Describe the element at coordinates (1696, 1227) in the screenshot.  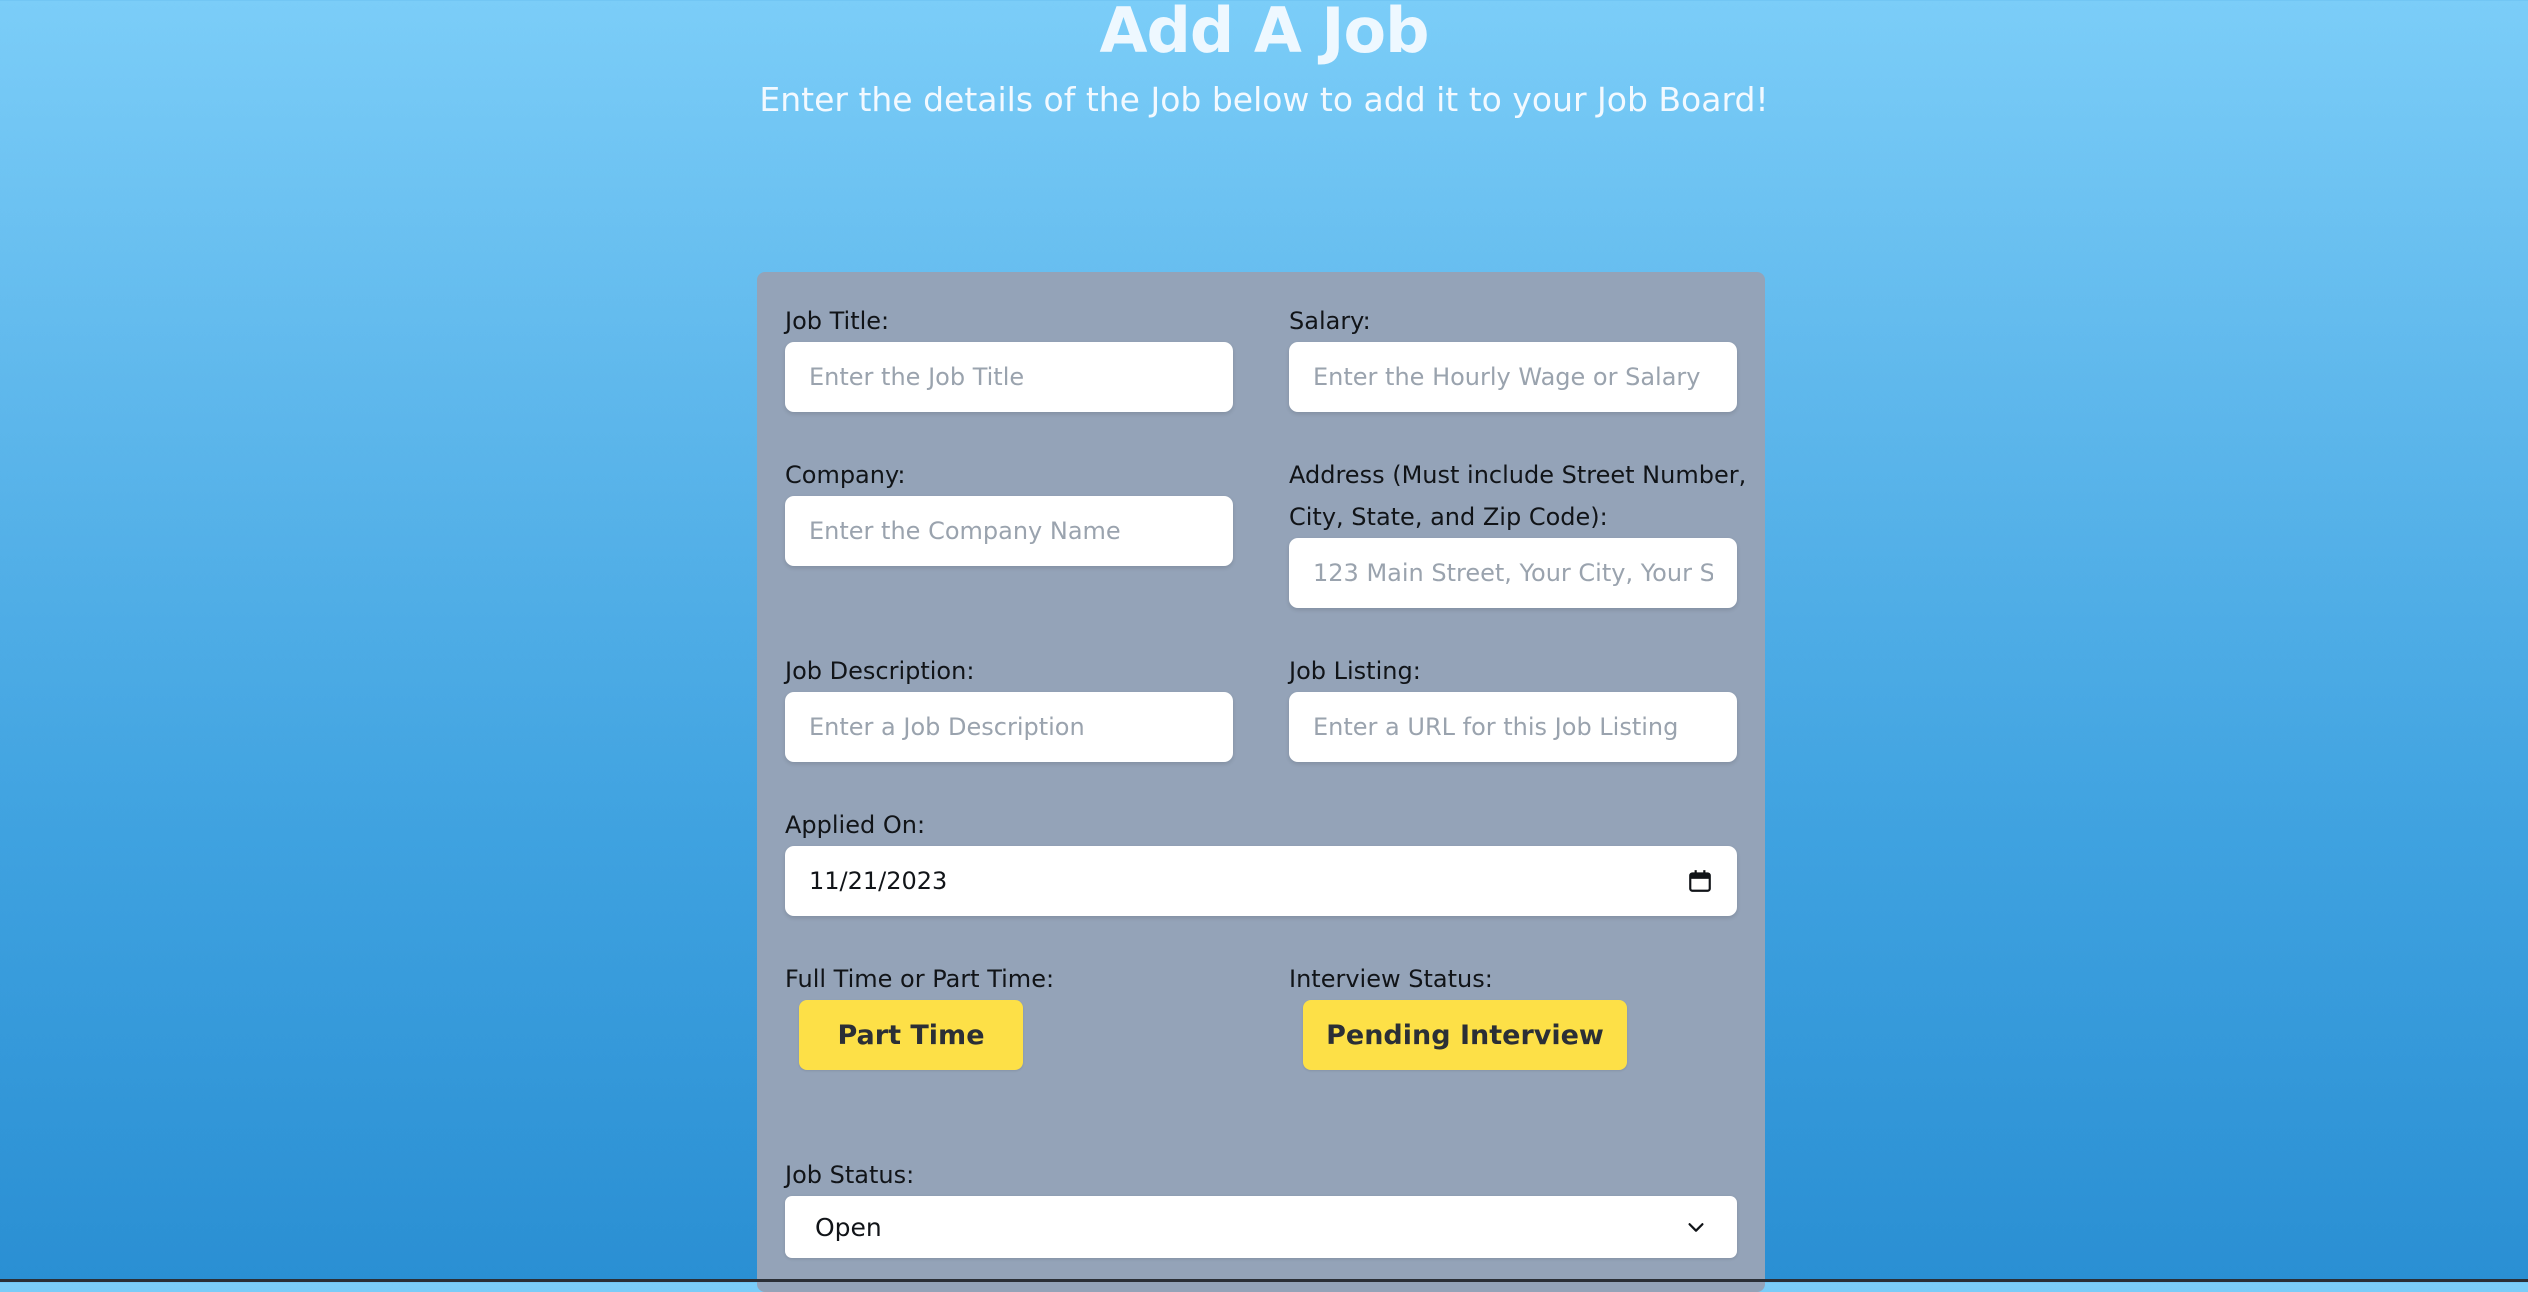
I see `chevron-down-icon` at that location.